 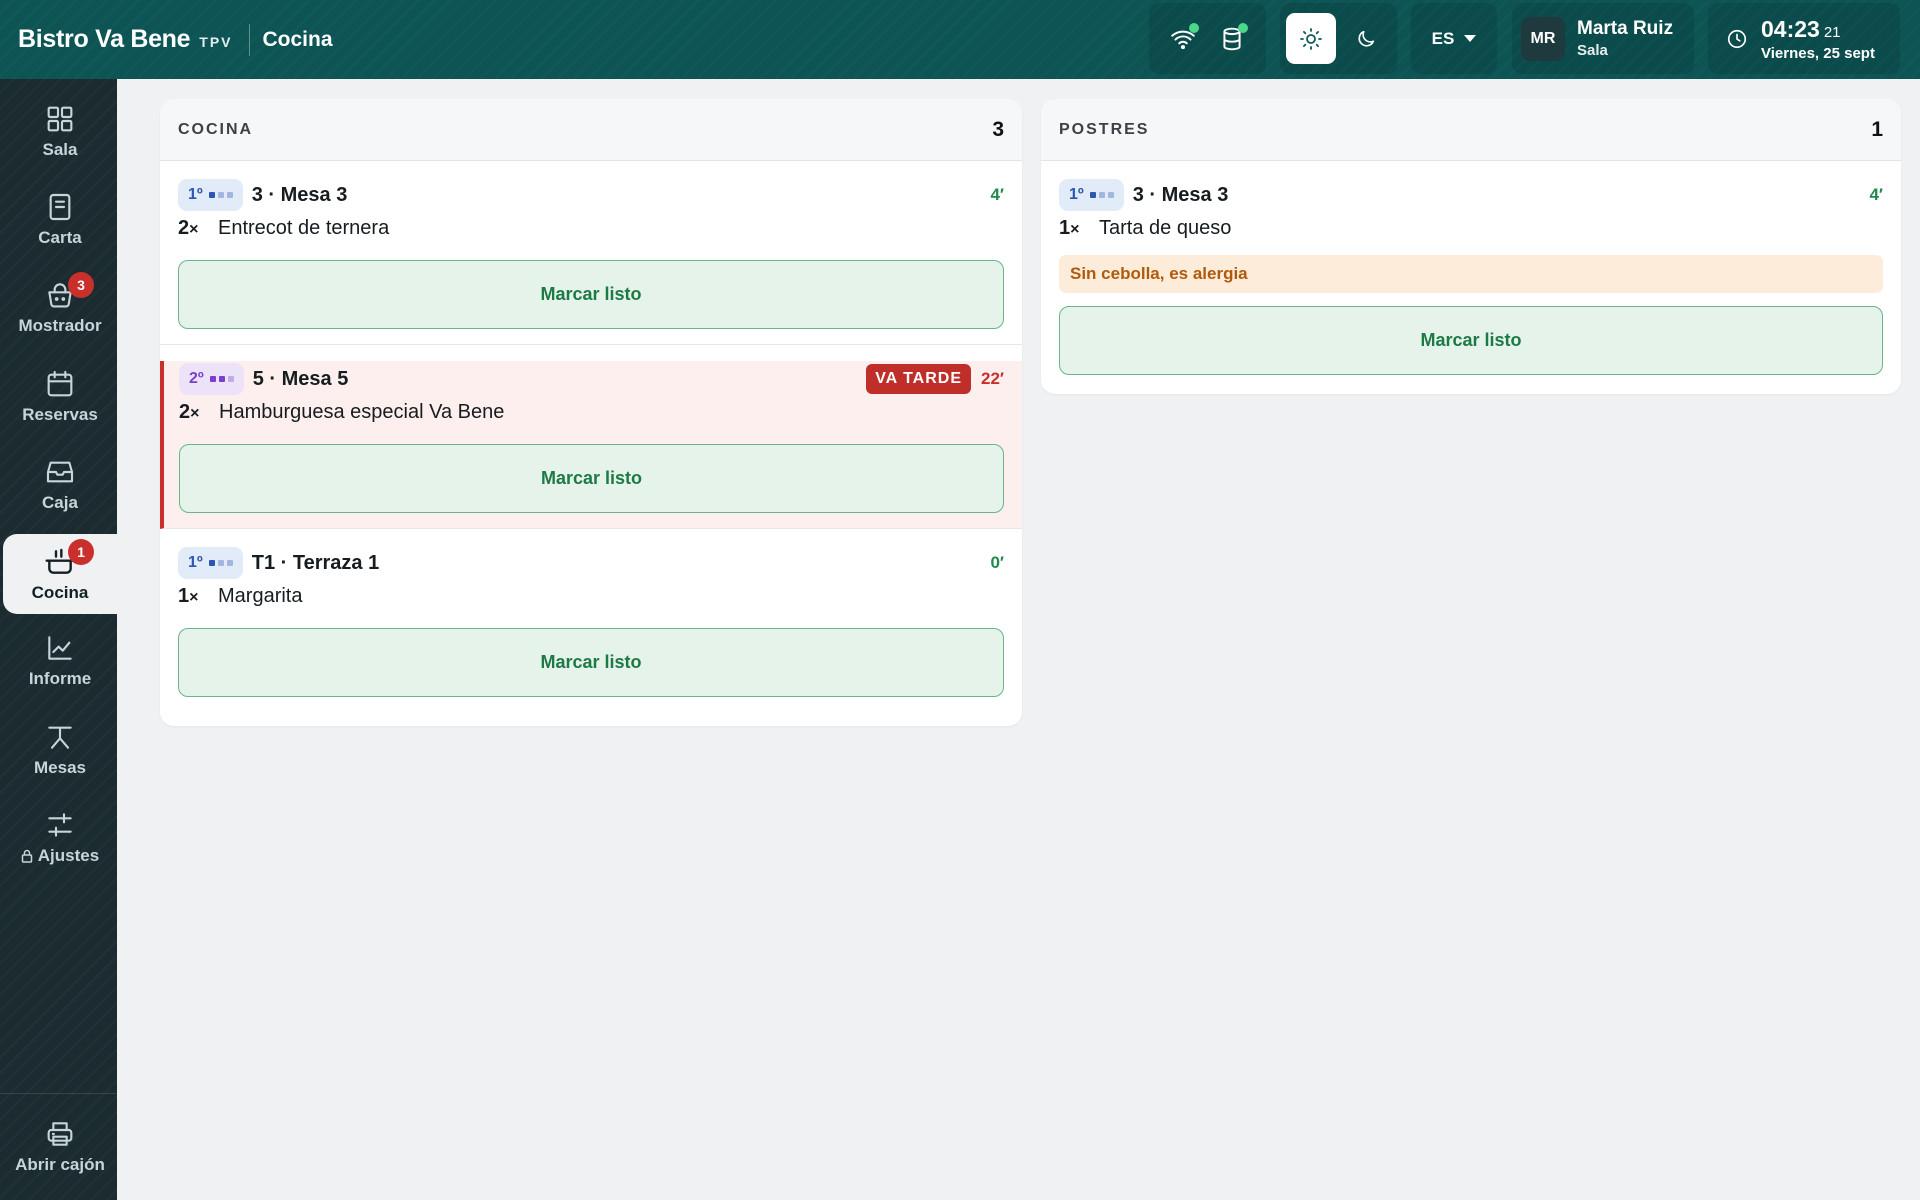 I want to click on light-theme-button, so click(x=1311, y=38).